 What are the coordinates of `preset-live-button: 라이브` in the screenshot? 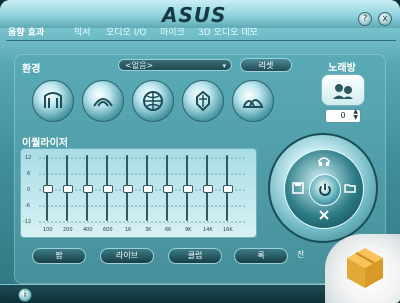 It's located at (127, 256).